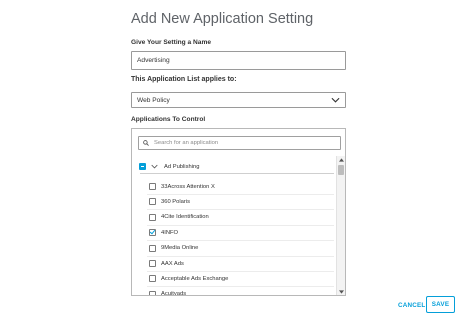 The height and width of the screenshot is (334, 474). I want to click on item-label: 360 Polaris, so click(176, 201).